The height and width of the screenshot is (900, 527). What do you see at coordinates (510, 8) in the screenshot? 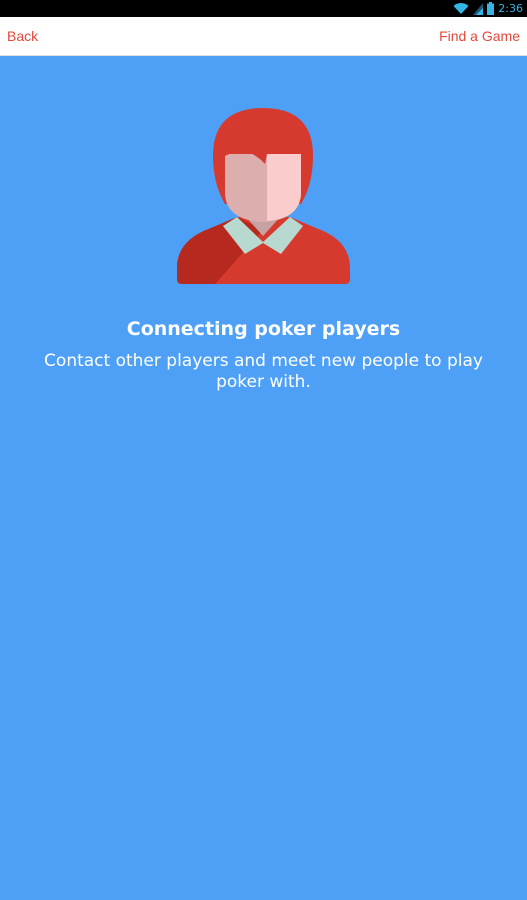
I see `status-time: 2:36` at bounding box center [510, 8].